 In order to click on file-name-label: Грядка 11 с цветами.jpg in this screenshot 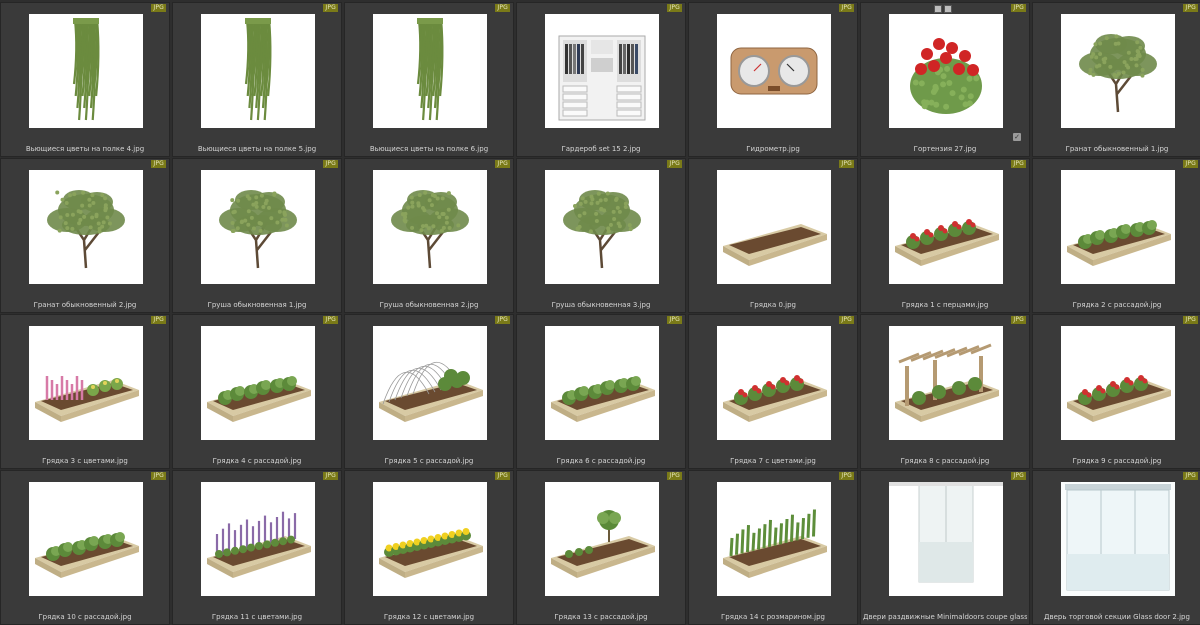, I will do `click(257, 617)`.